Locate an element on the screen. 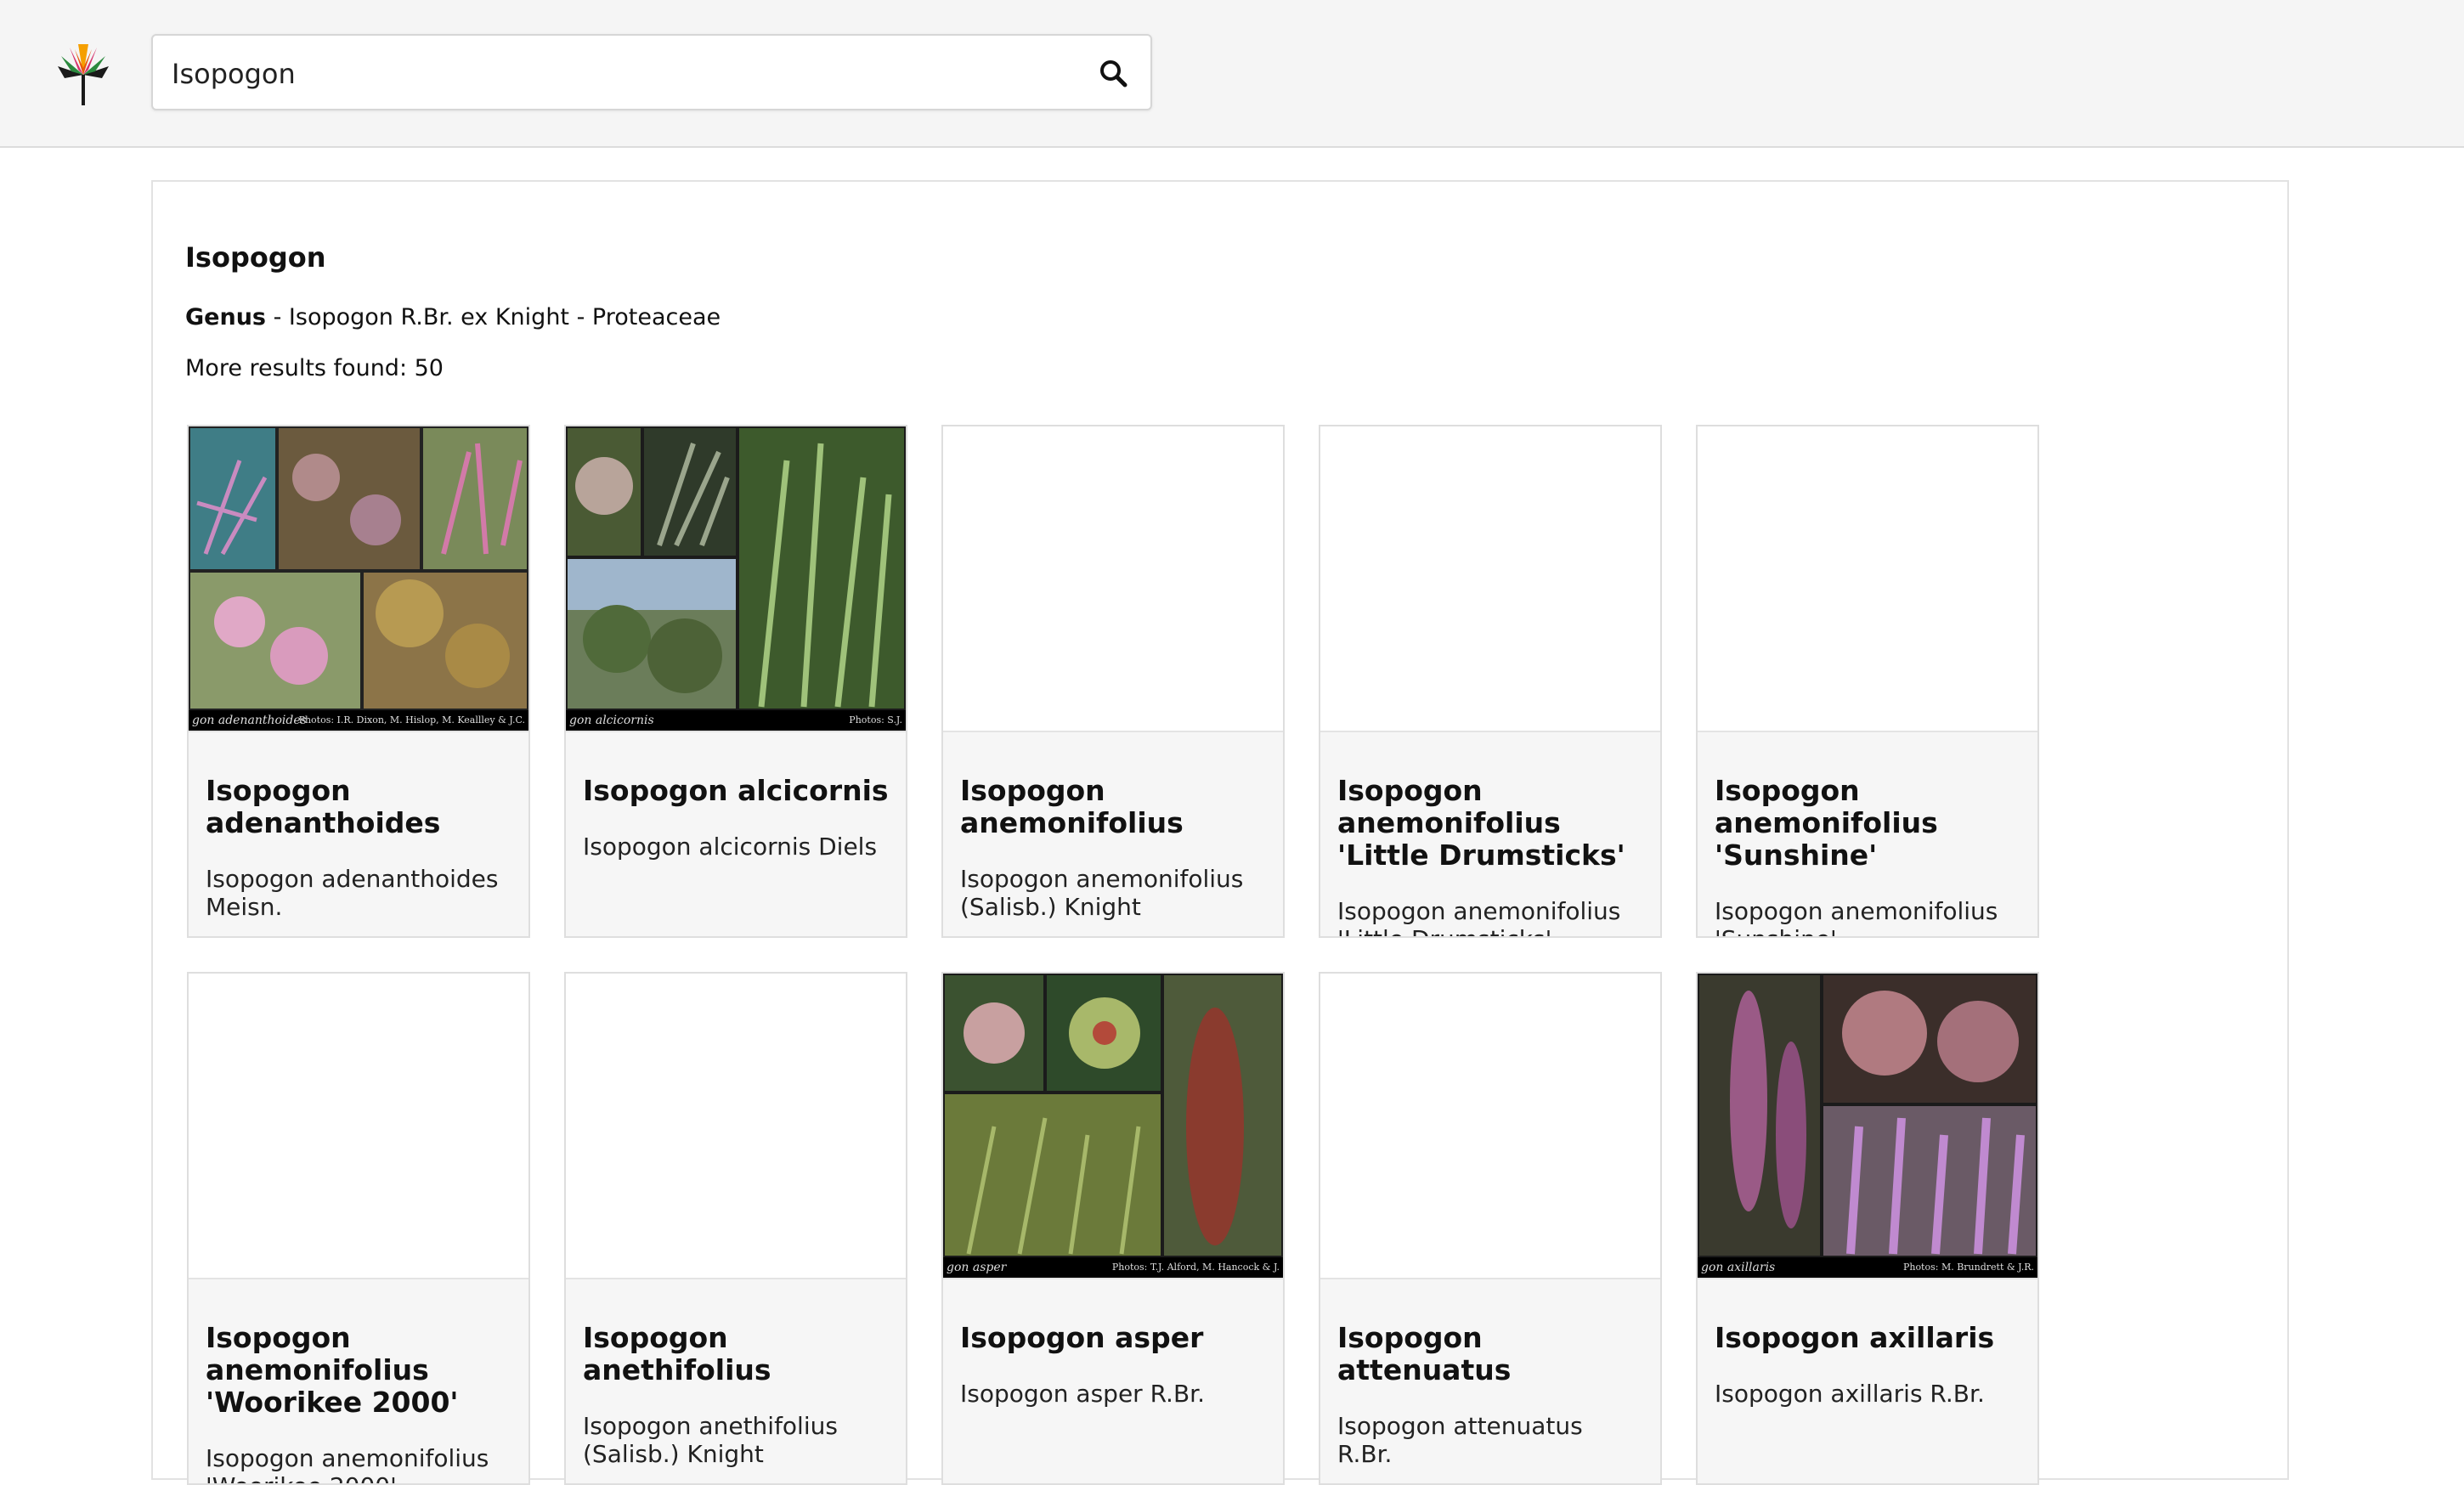  photo-caption: gon axillaris is located at coordinates (1738, 1267).